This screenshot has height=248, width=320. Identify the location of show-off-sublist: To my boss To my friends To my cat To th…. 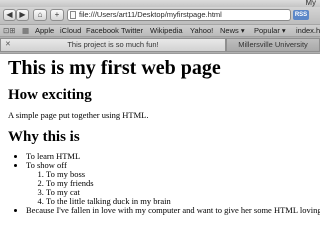
(173, 188).